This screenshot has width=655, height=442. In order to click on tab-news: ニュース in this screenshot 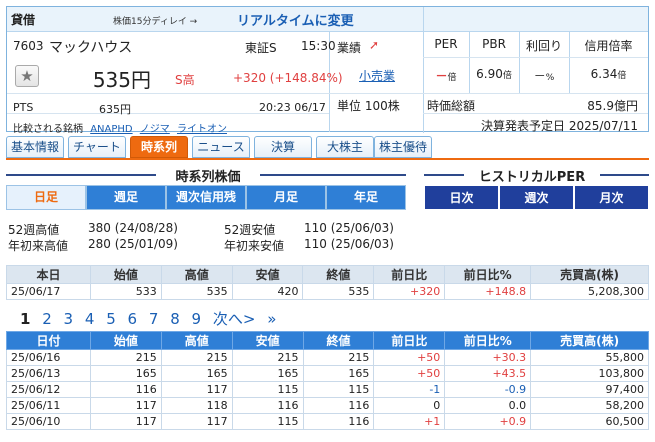, I will do `click(221, 147)`.